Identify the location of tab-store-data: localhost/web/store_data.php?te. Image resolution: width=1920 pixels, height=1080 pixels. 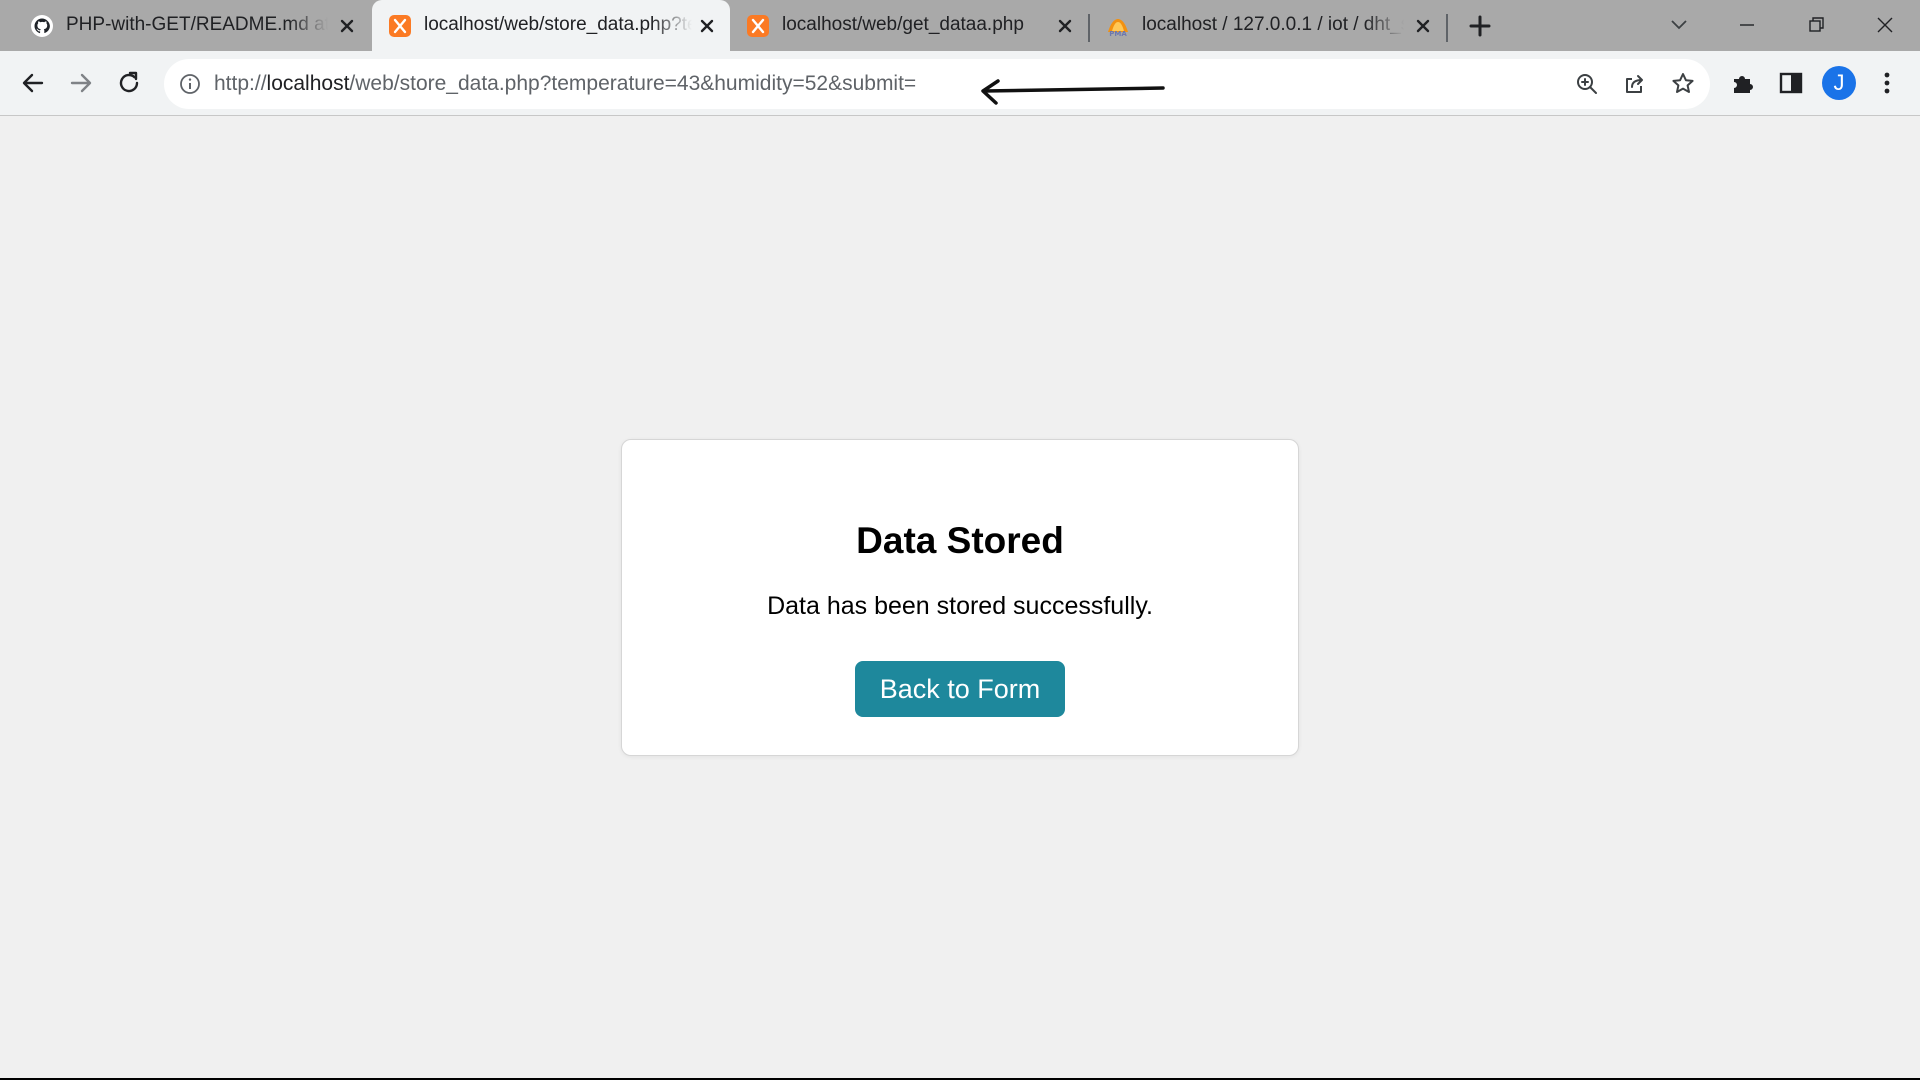
(551, 25).